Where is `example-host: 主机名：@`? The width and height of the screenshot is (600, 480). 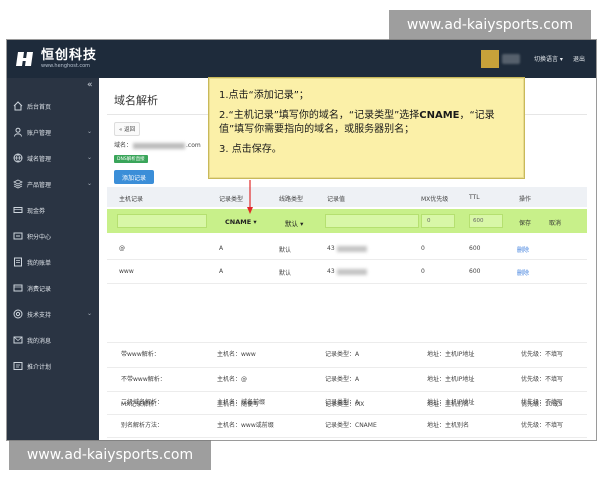
example-host: 主机名：@ is located at coordinates (232, 379).